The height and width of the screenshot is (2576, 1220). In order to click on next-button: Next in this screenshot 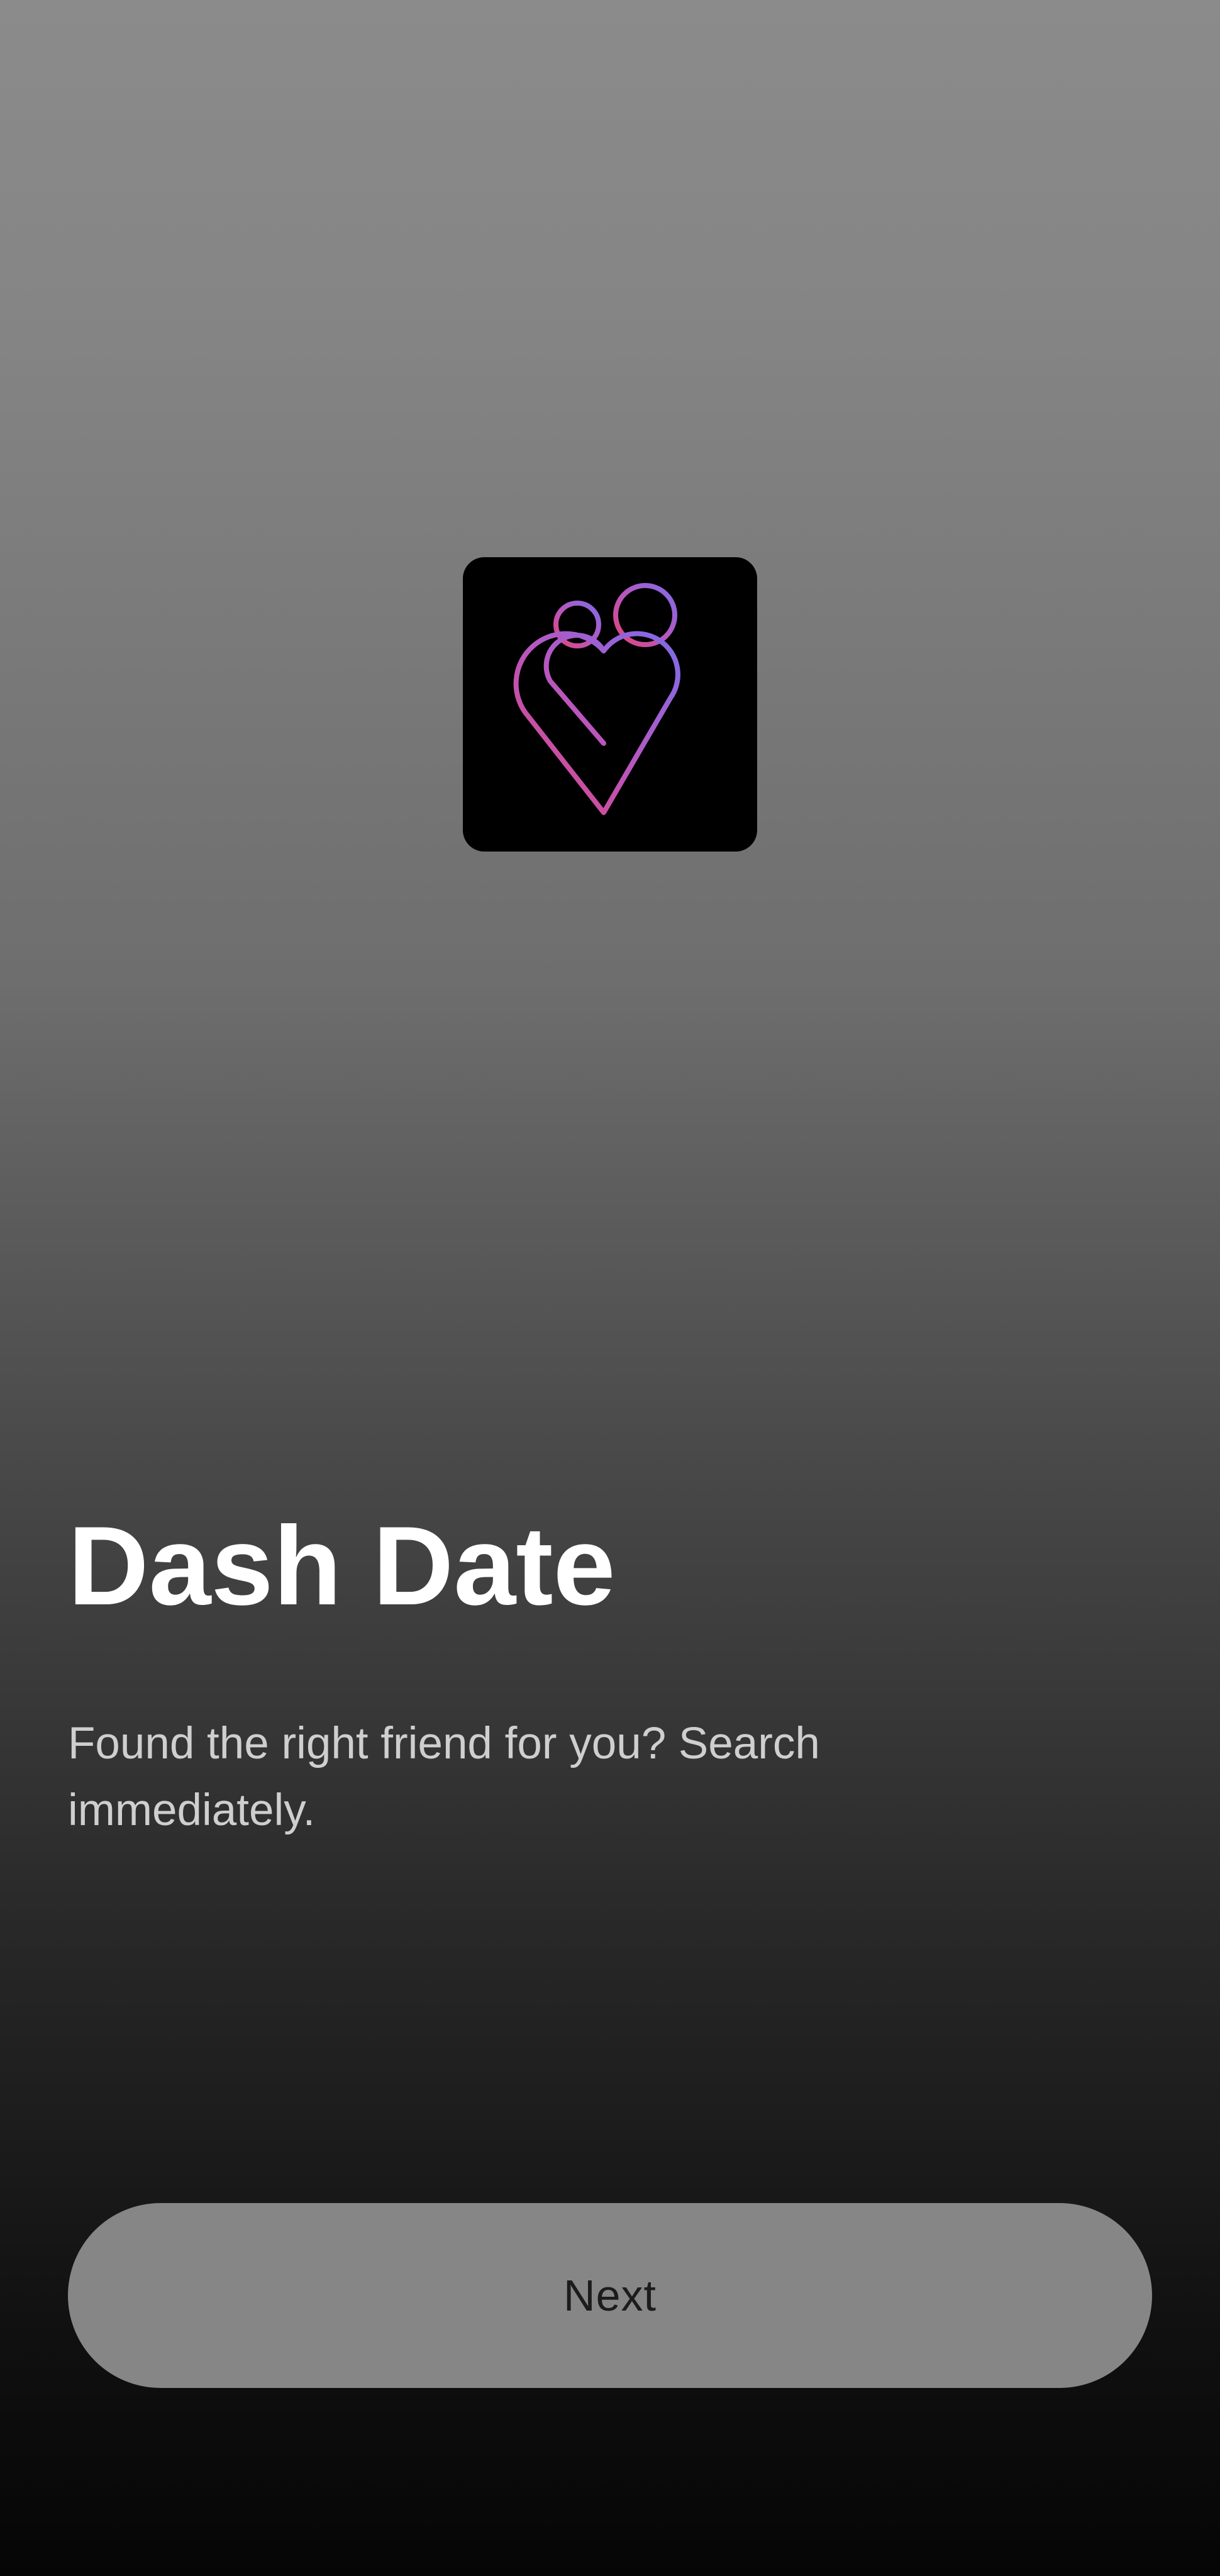, I will do `click(610, 2295)`.